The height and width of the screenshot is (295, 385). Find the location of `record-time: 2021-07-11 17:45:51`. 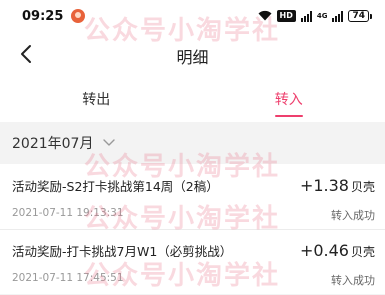

record-time: 2021-07-11 17:45:51 is located at coordinates (68, 278).